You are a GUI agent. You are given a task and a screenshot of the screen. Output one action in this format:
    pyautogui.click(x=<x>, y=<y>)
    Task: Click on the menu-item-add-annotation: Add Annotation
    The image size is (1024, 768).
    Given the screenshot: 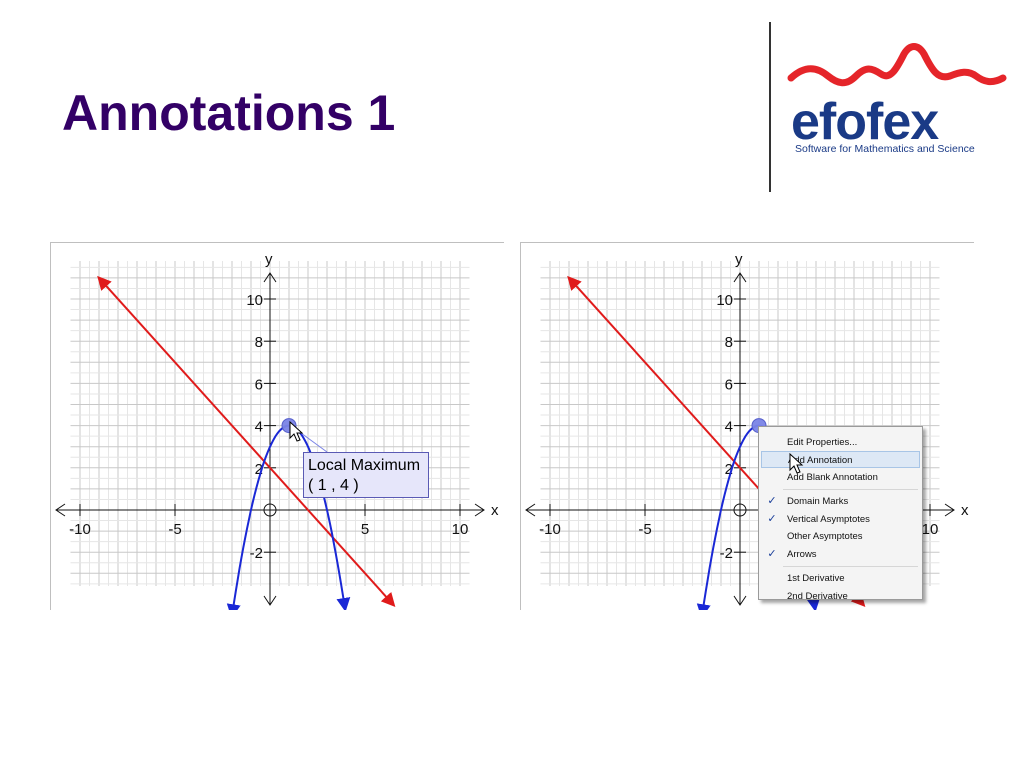 What is the action you would take?
    pyautogui.click(x=840, y=459)
    